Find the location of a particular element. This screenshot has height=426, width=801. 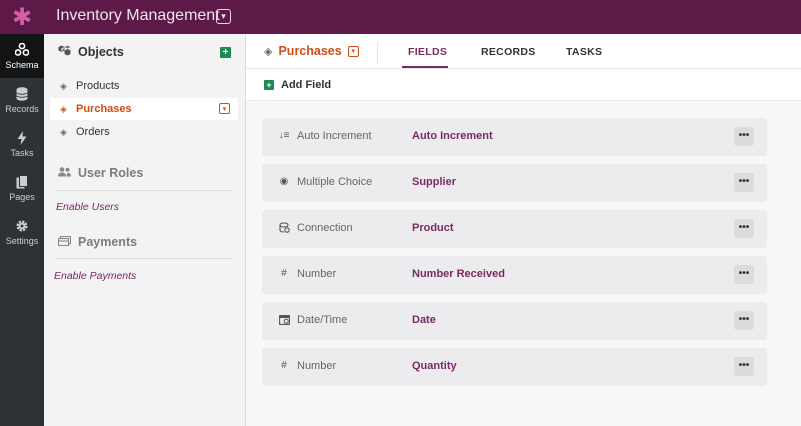

field-row: Connection Product ••• is located at coordinates (514, 229).